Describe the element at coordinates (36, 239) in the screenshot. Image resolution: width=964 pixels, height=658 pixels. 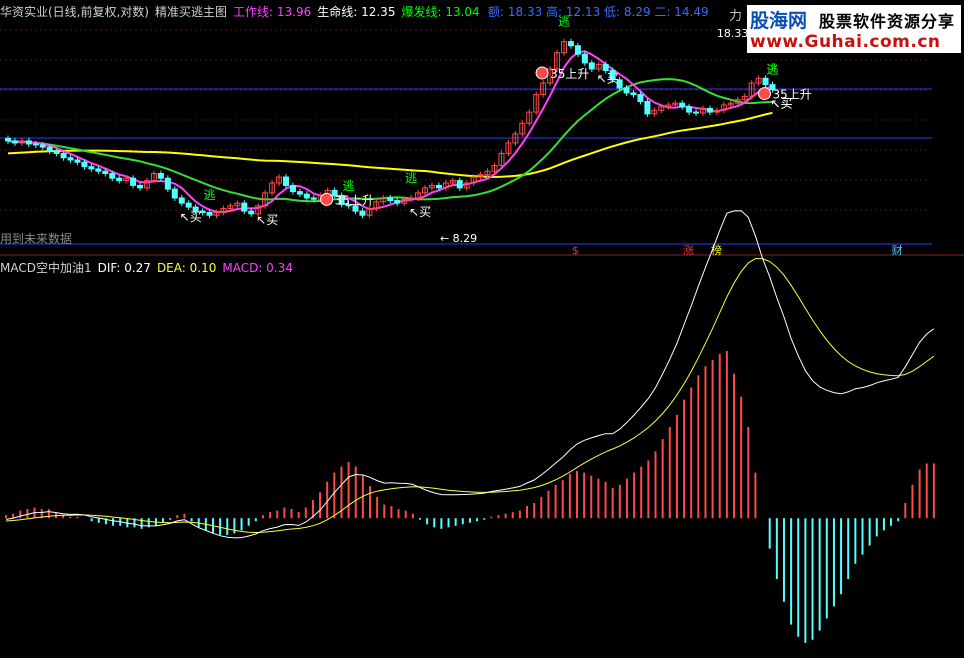
I see `future-data-note: 用到未来数据` at that location.